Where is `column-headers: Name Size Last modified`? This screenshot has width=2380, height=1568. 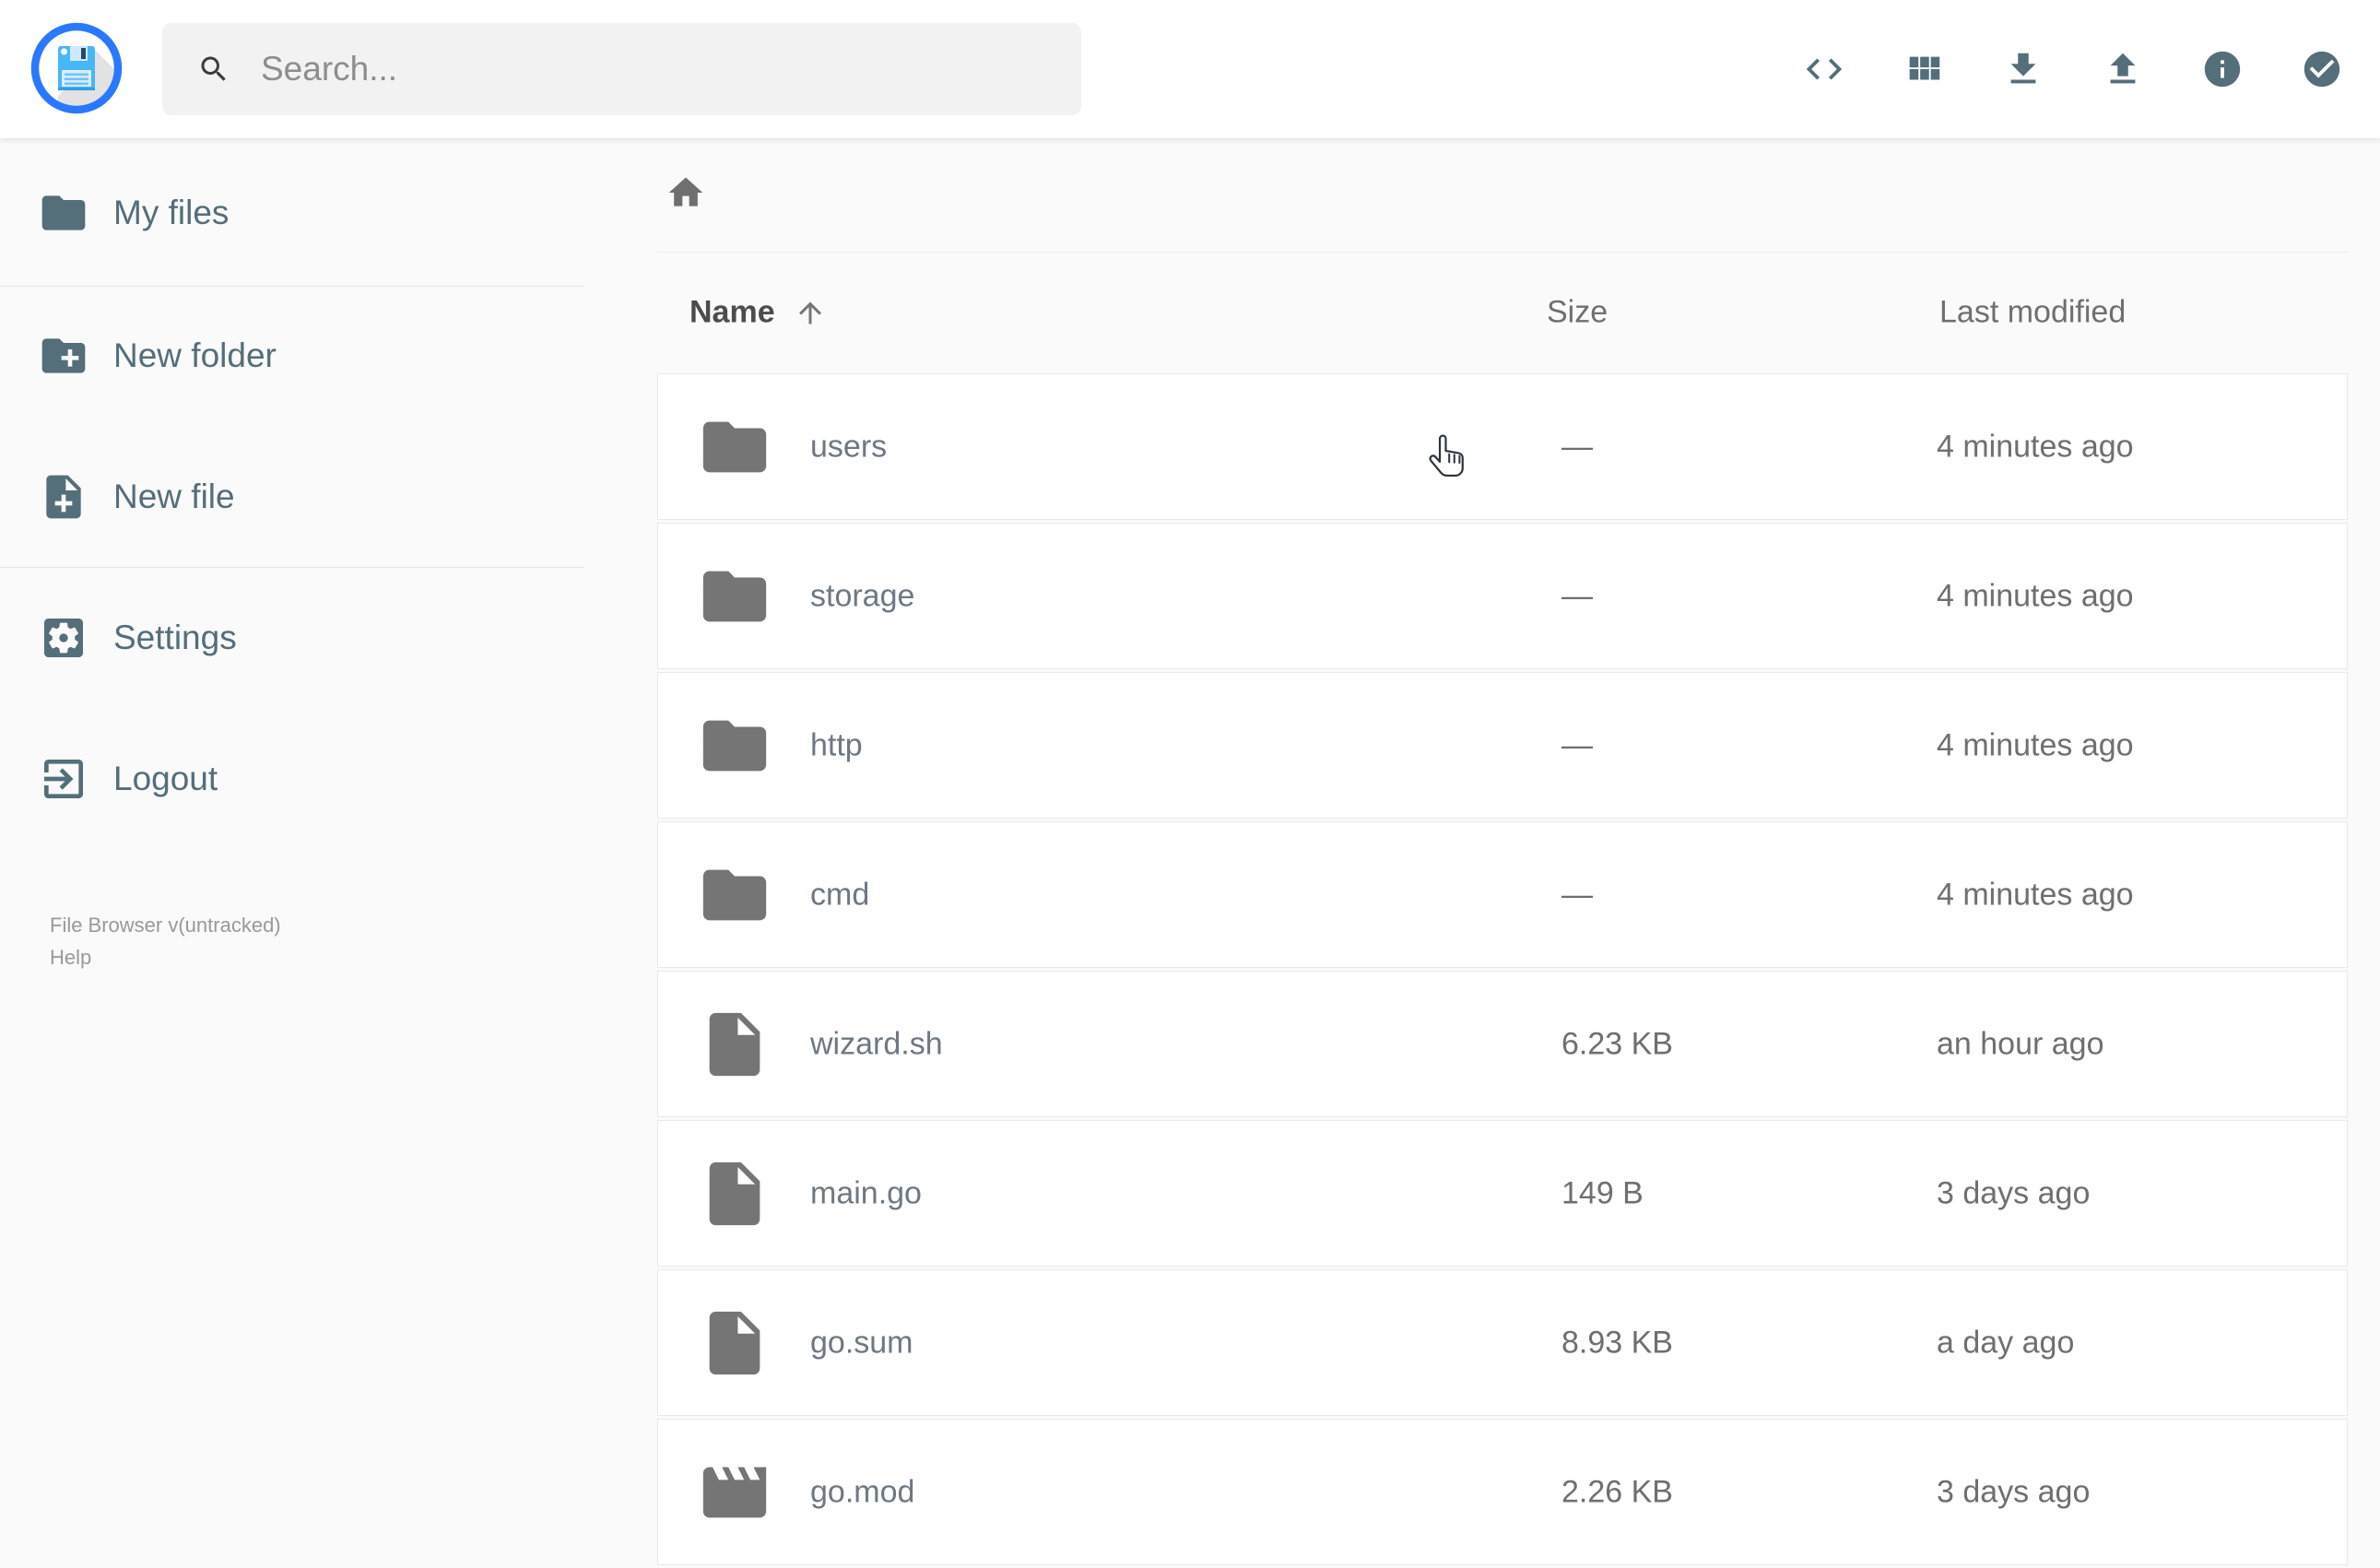
column-headers: Name Size Last modified is located at coordinates (1502, 312).